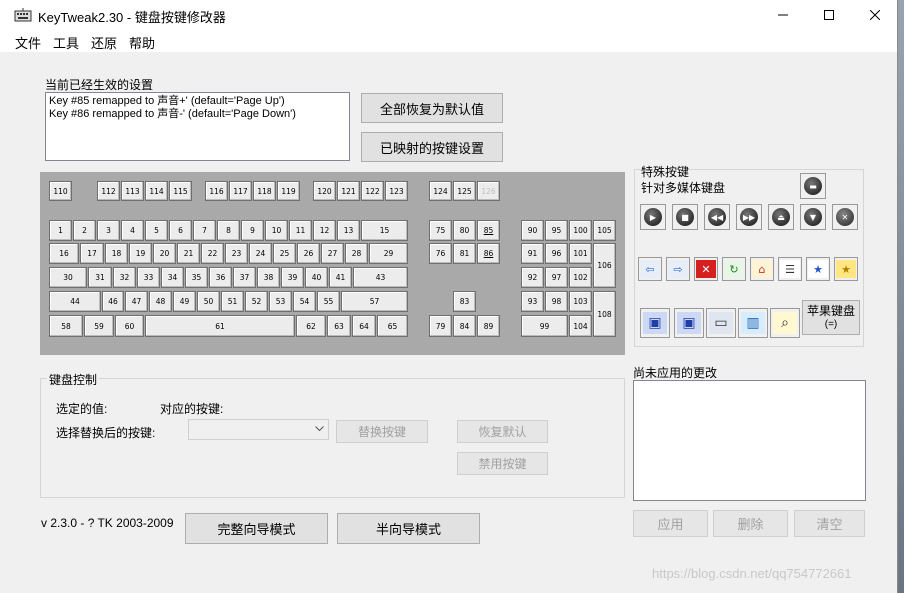  I want to click on key-79: 79, so click(440, 326).